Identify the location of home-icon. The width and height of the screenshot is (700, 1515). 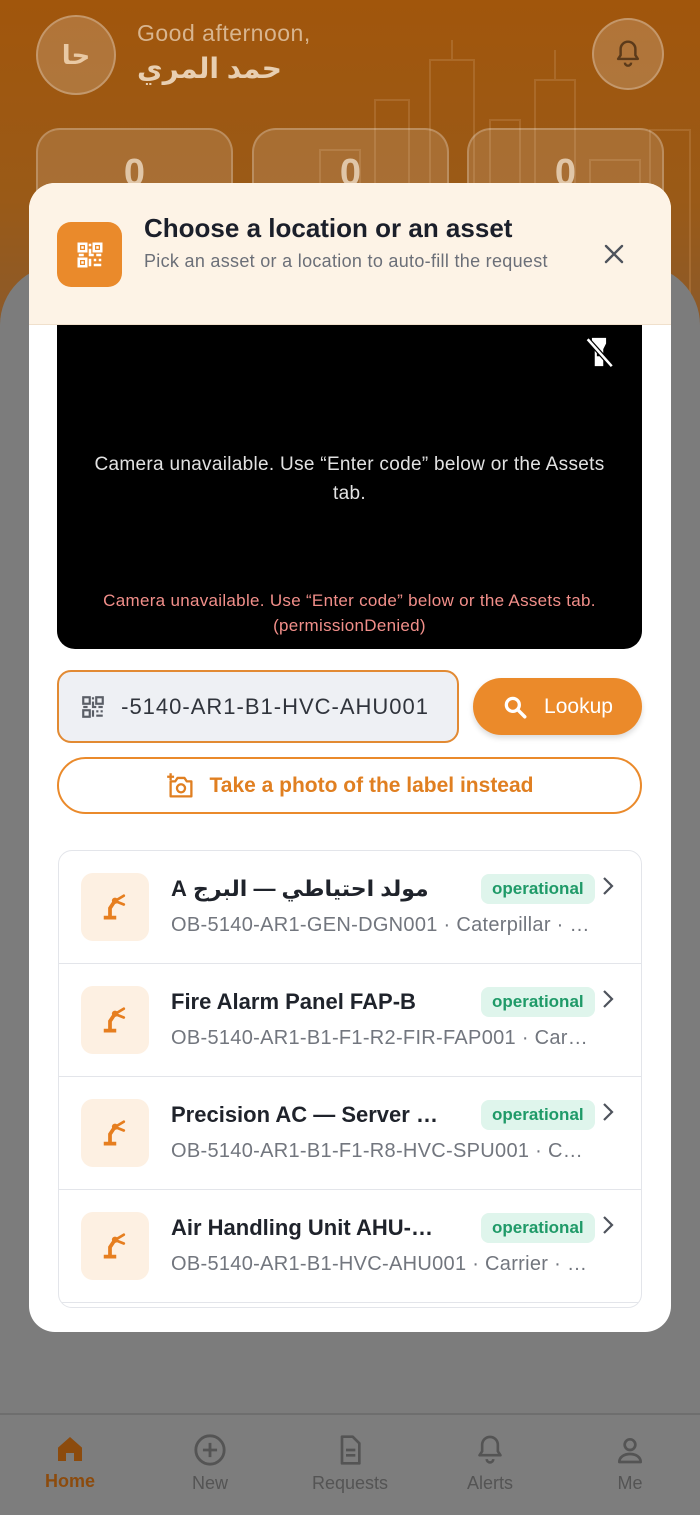
(70, 1449).